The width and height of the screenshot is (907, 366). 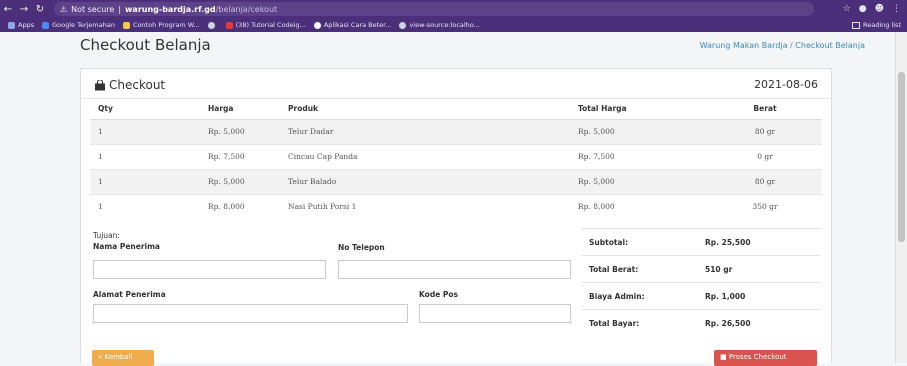 What do you see at coordinates (83, 25) in the screenshot?
I see `bookmark-label: Google Terjemahan` at bounding box center [83, 25].